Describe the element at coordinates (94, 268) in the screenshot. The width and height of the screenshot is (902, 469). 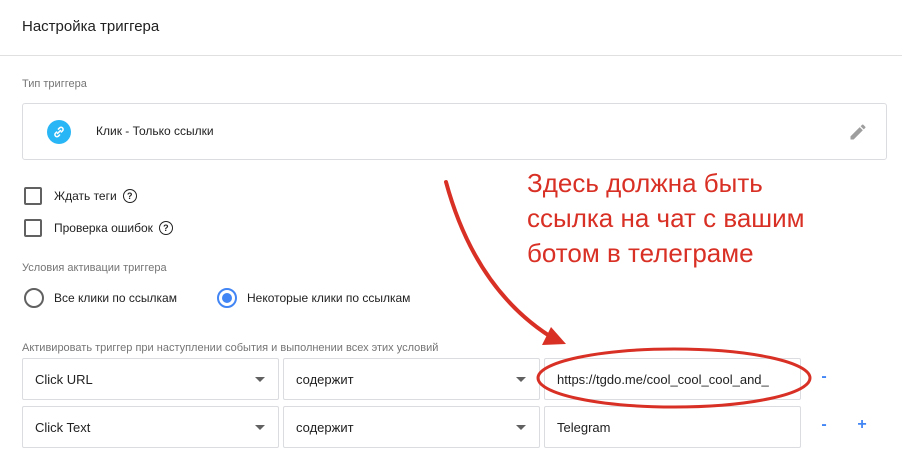
I see `activation-label: Условия активации триггера` at that location.